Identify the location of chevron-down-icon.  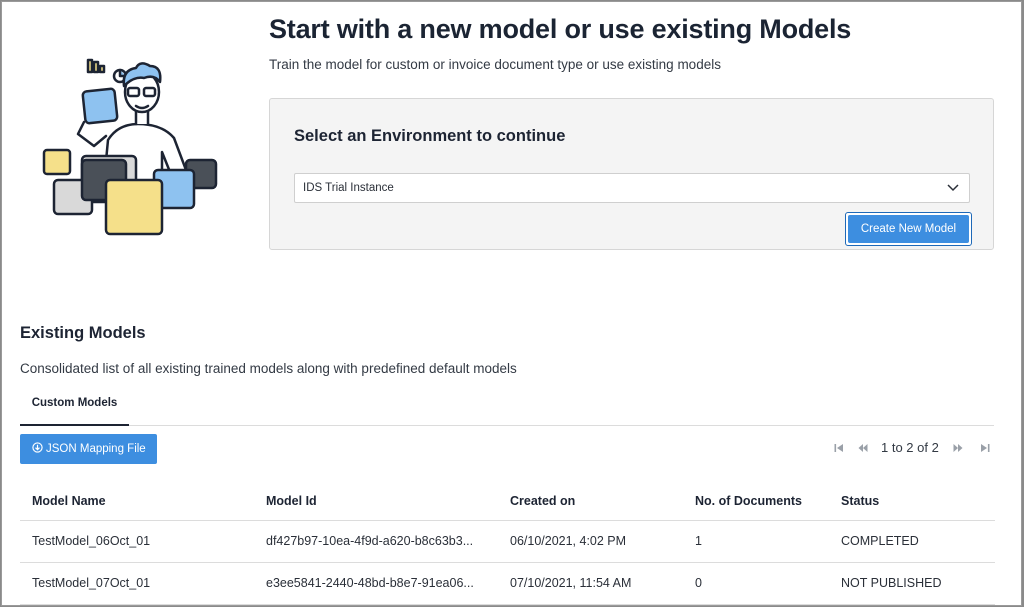
(953, 188).